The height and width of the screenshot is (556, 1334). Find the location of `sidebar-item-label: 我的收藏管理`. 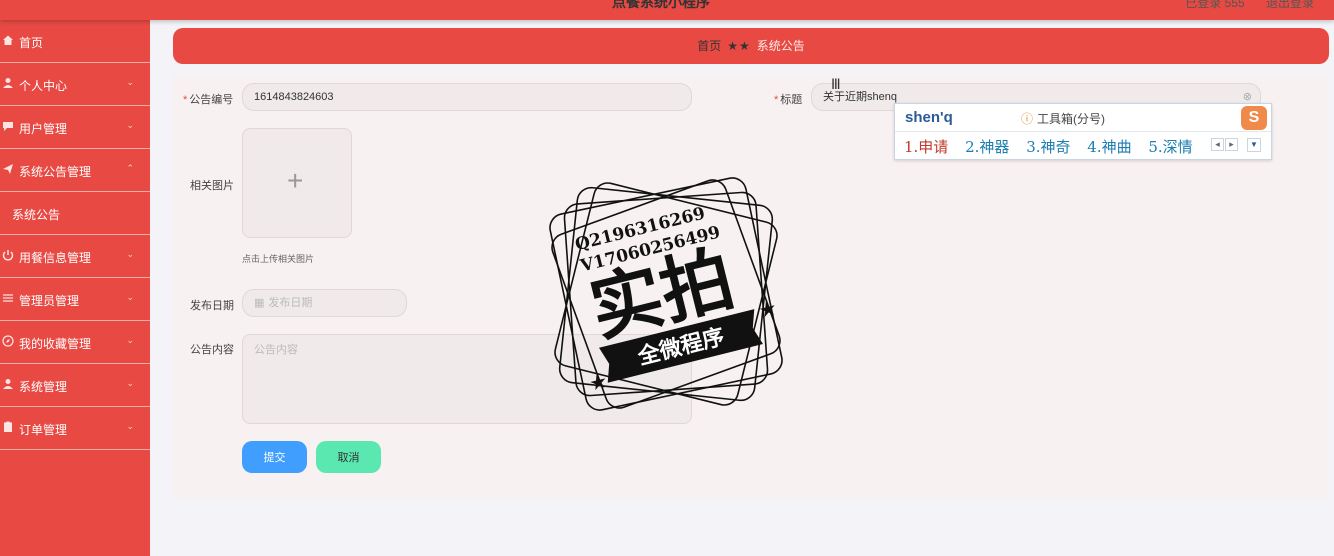

sidebar-item-label: 我的收藏管理 is located at coordinates (55, 344).